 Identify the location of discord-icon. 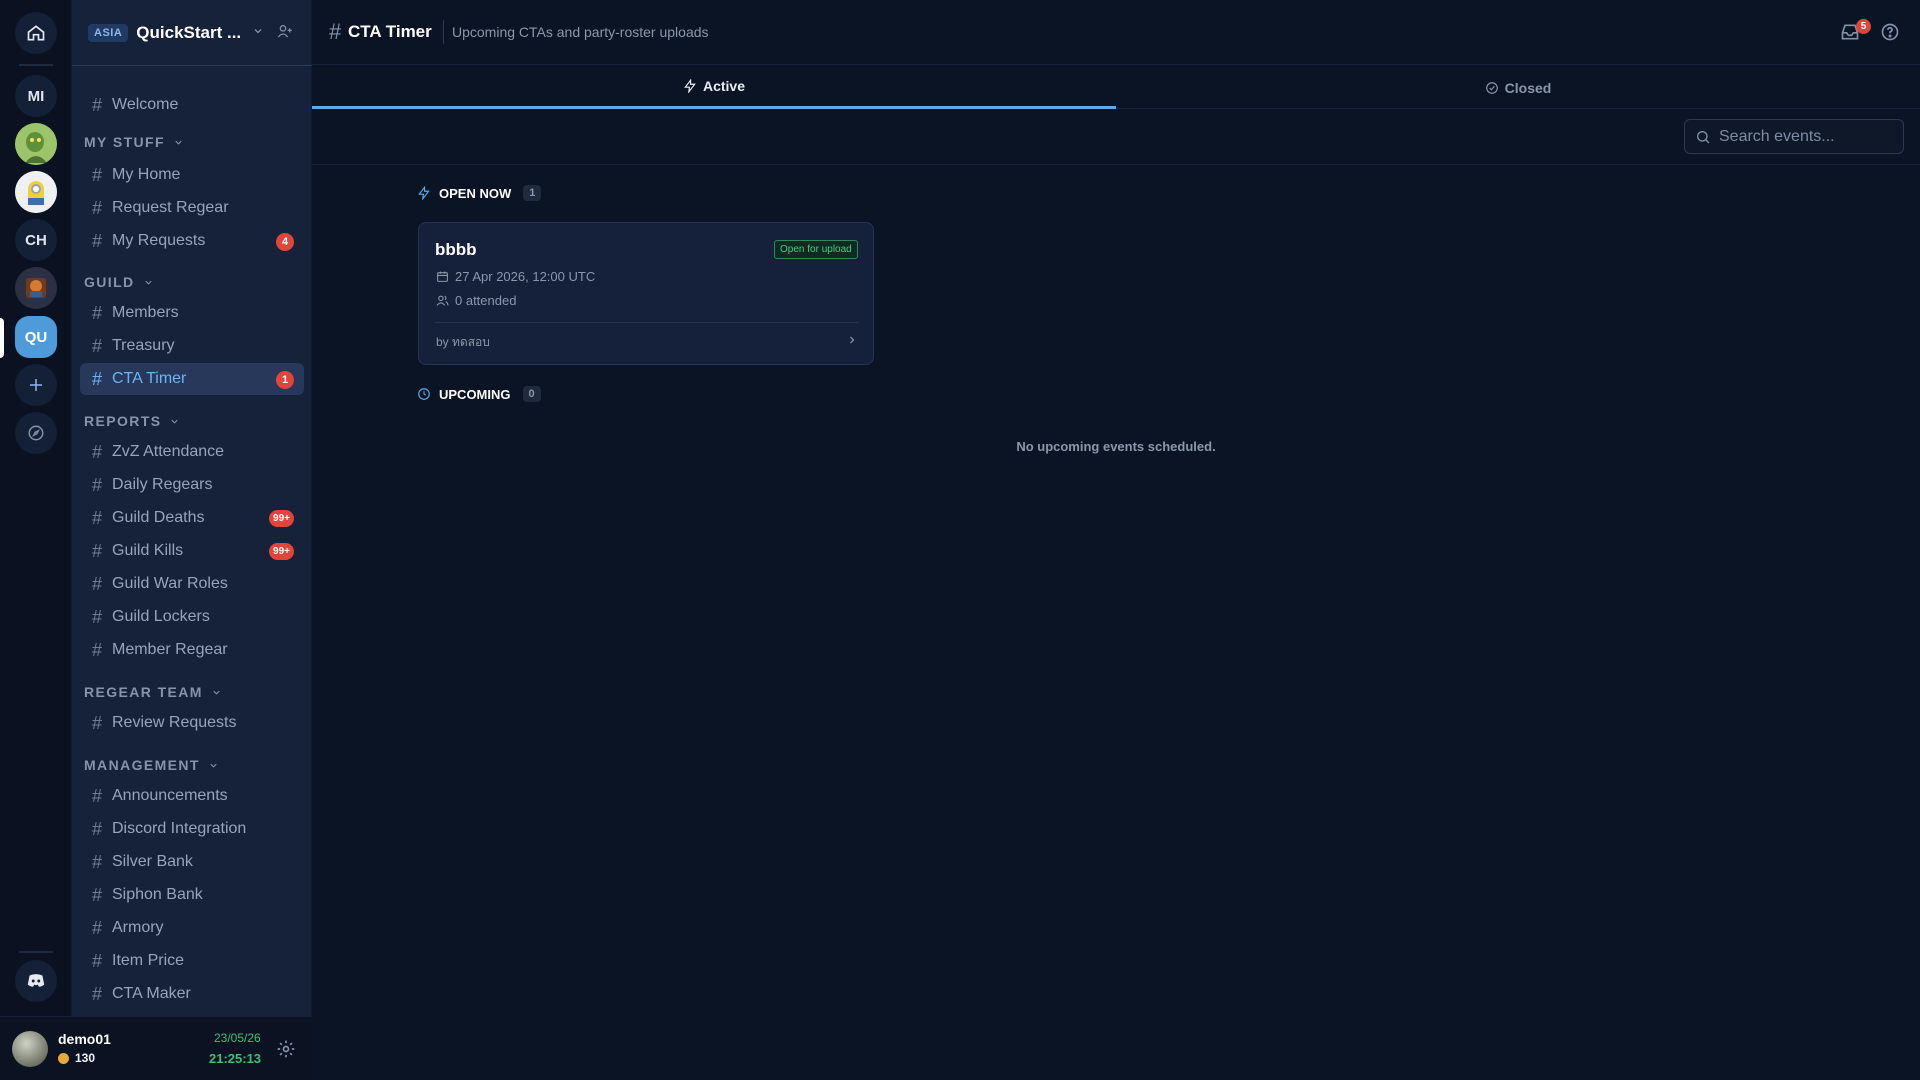
(36, 980).